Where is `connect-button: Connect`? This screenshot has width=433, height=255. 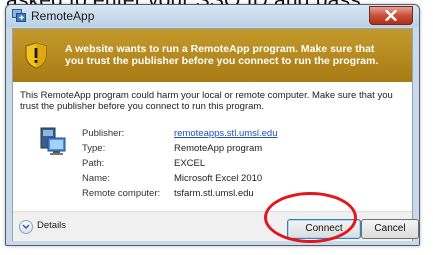
connect-button: Connect is located at coordinates (324, 229).